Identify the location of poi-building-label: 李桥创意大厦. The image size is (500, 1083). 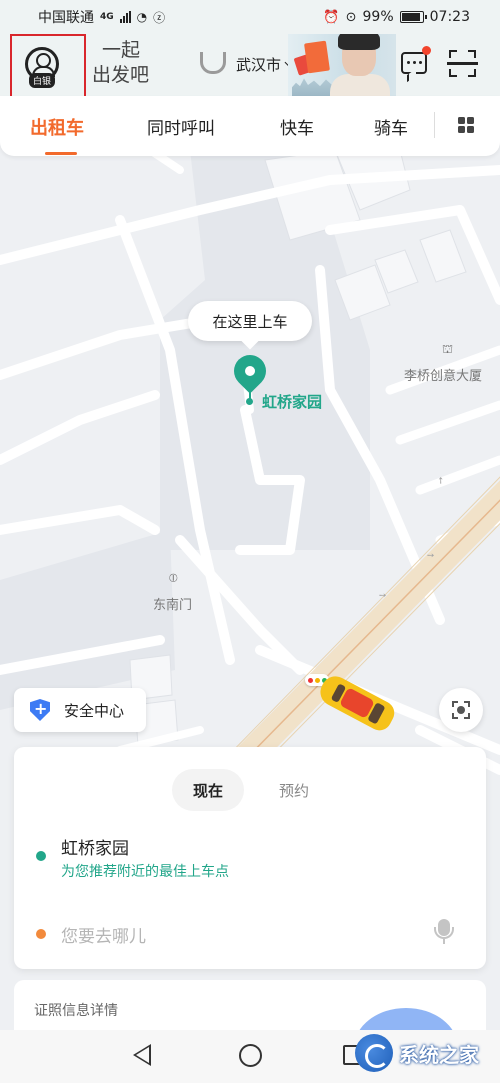
(443, 376).